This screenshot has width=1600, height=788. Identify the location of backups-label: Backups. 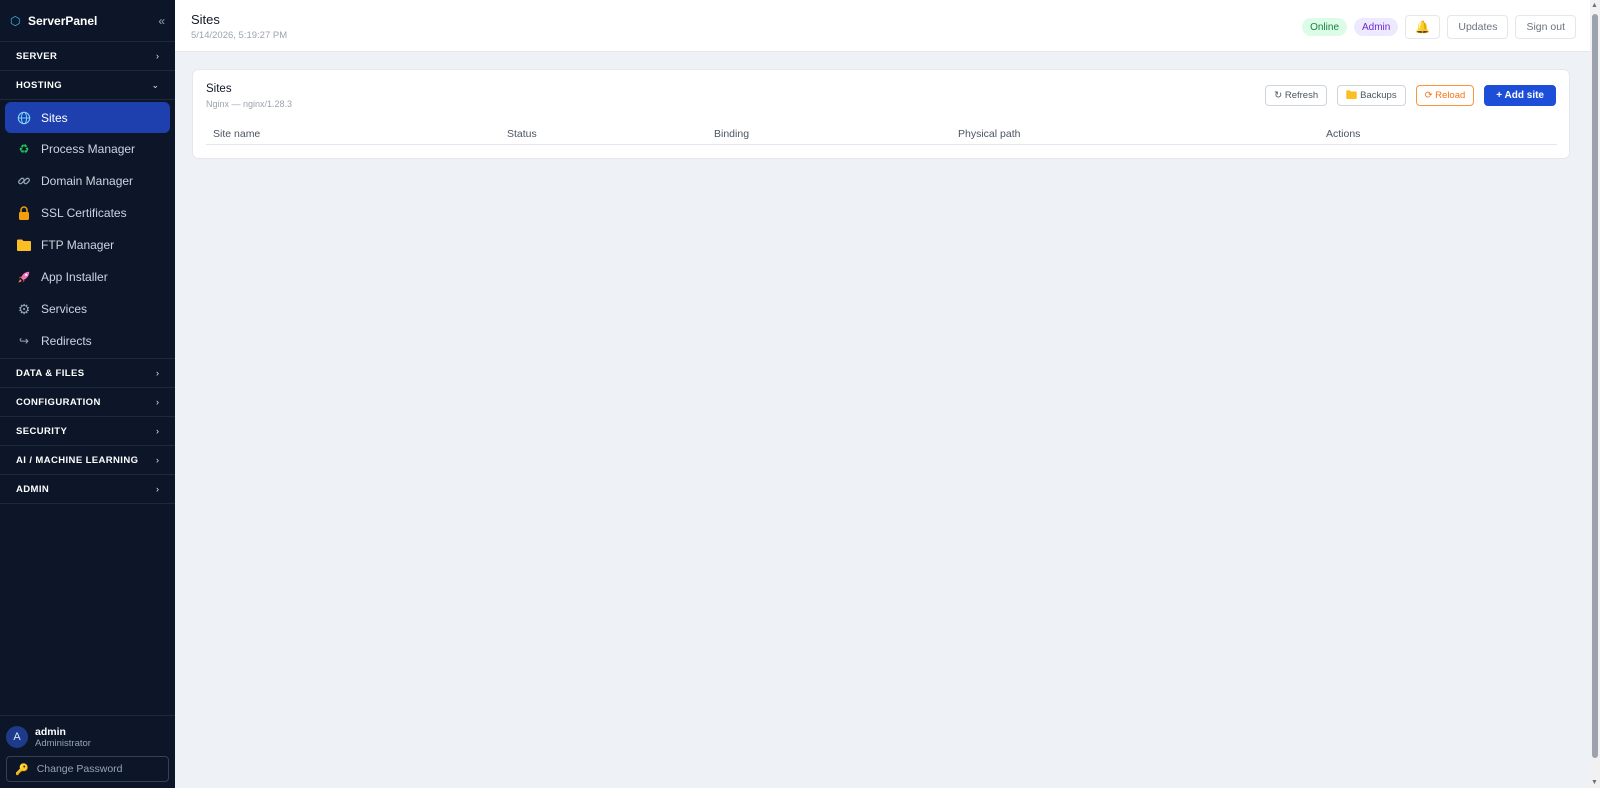
(1378, 95).